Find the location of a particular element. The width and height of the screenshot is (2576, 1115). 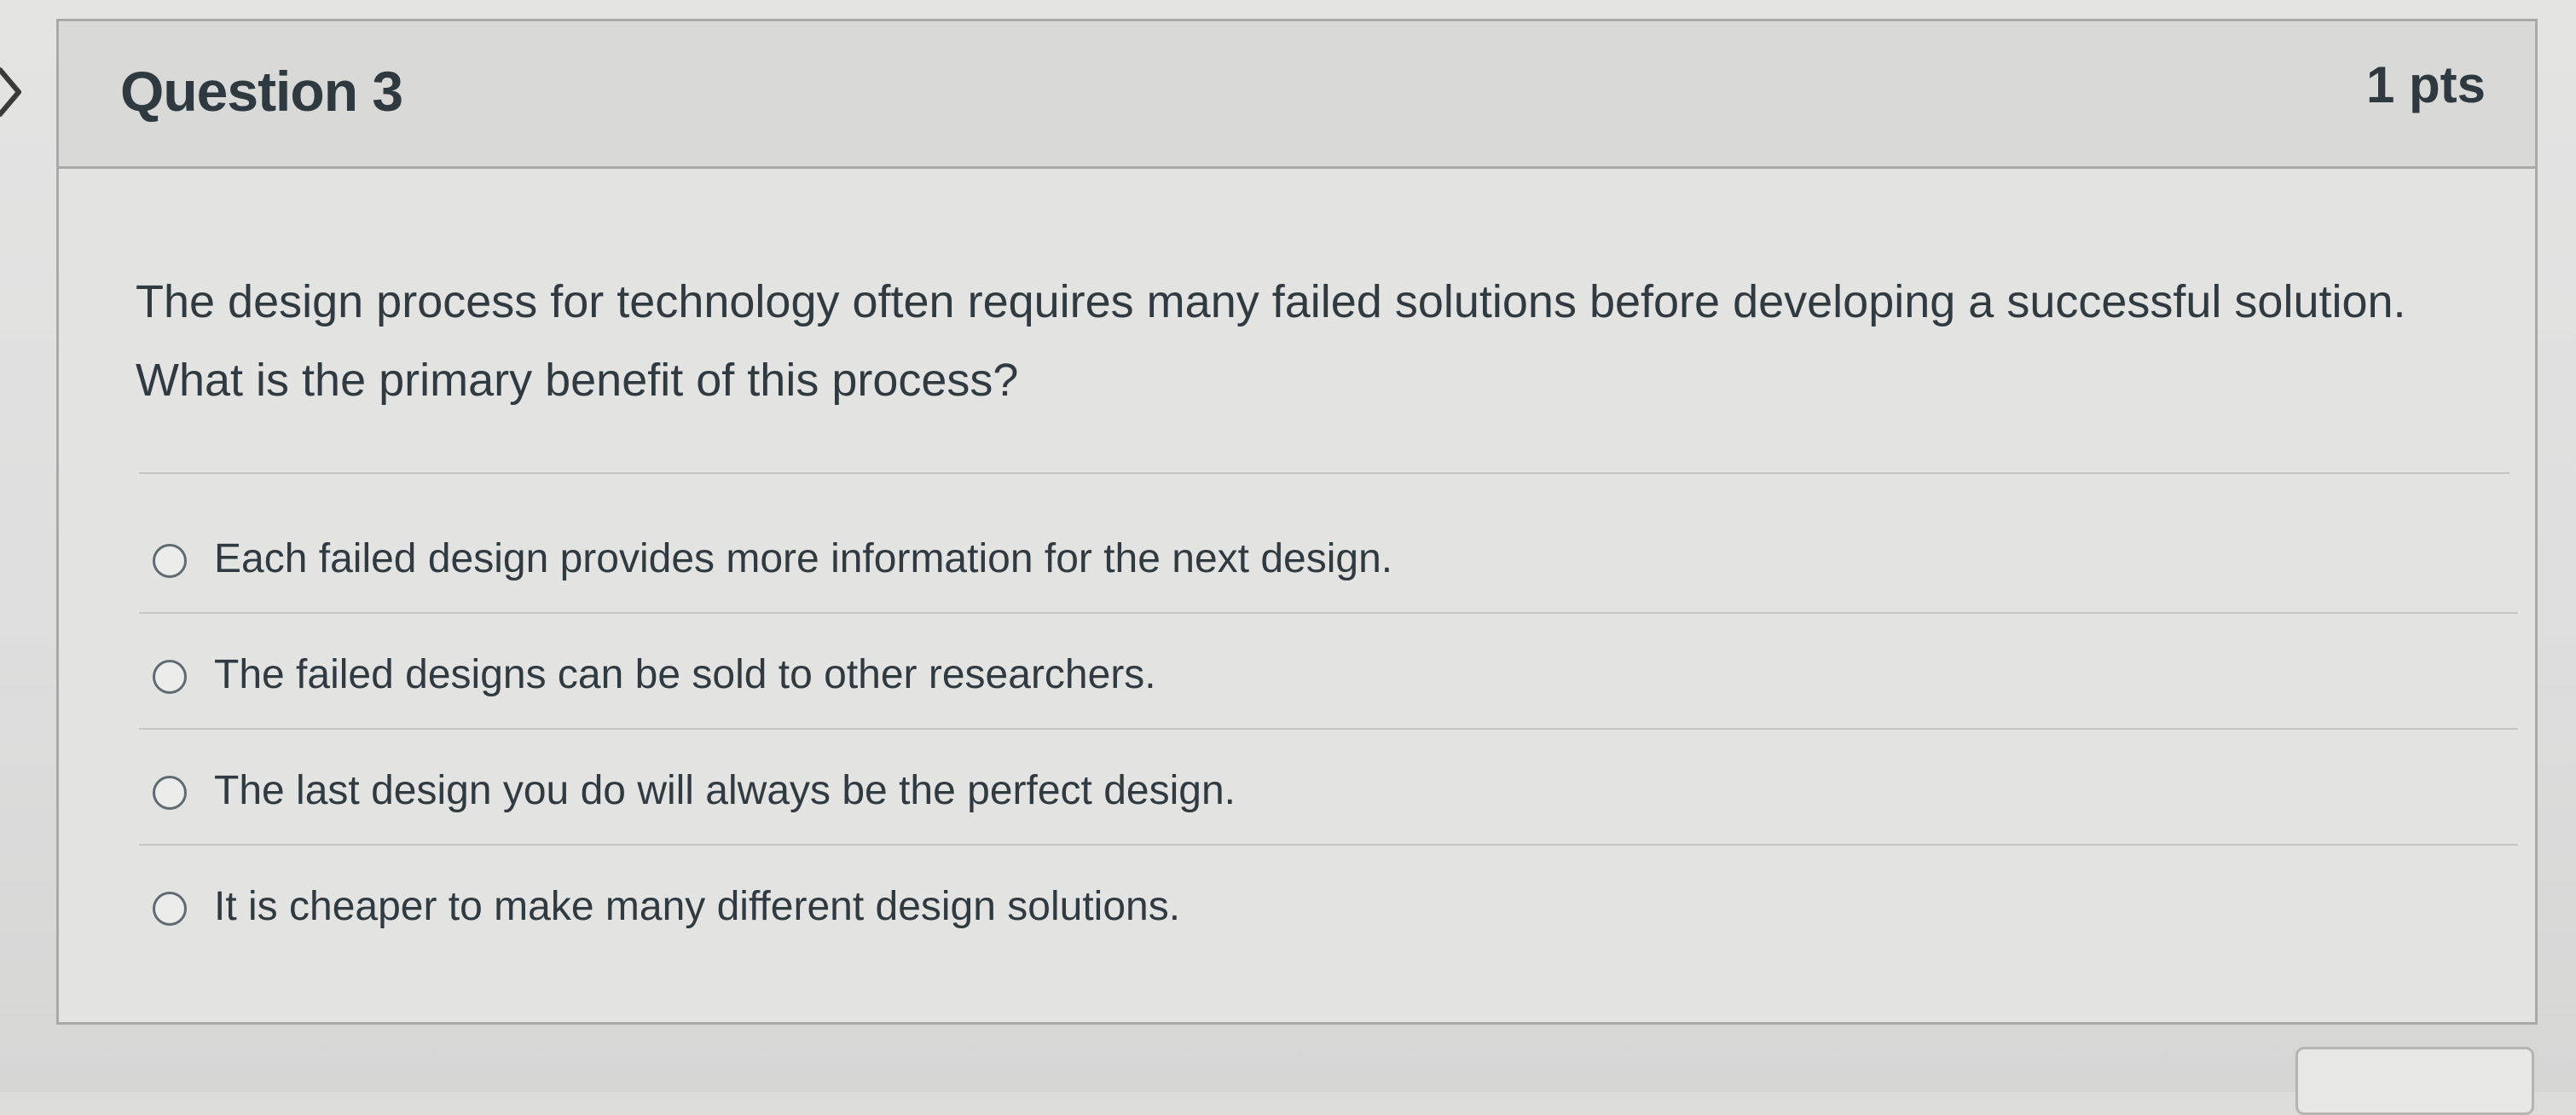

question-header: Question 3 1 pts is located at coordinates (1297, 95).